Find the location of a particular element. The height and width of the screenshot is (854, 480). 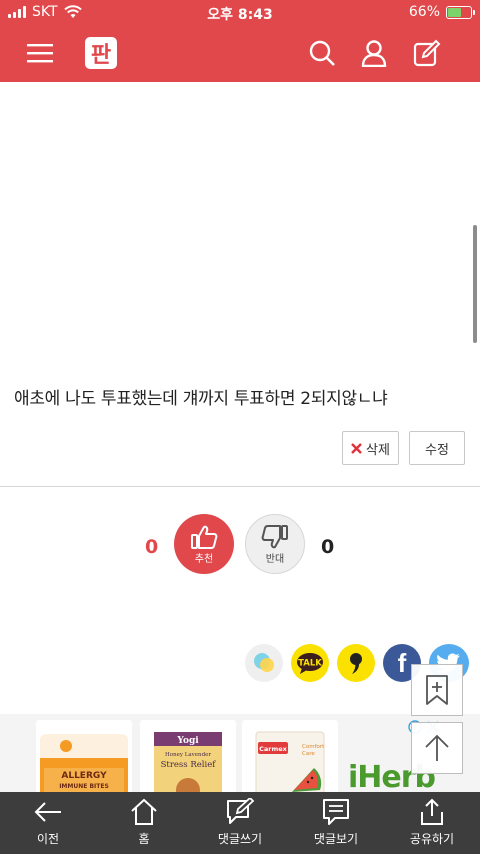

edit-label: 수정 is located at coordinates (437, 450).